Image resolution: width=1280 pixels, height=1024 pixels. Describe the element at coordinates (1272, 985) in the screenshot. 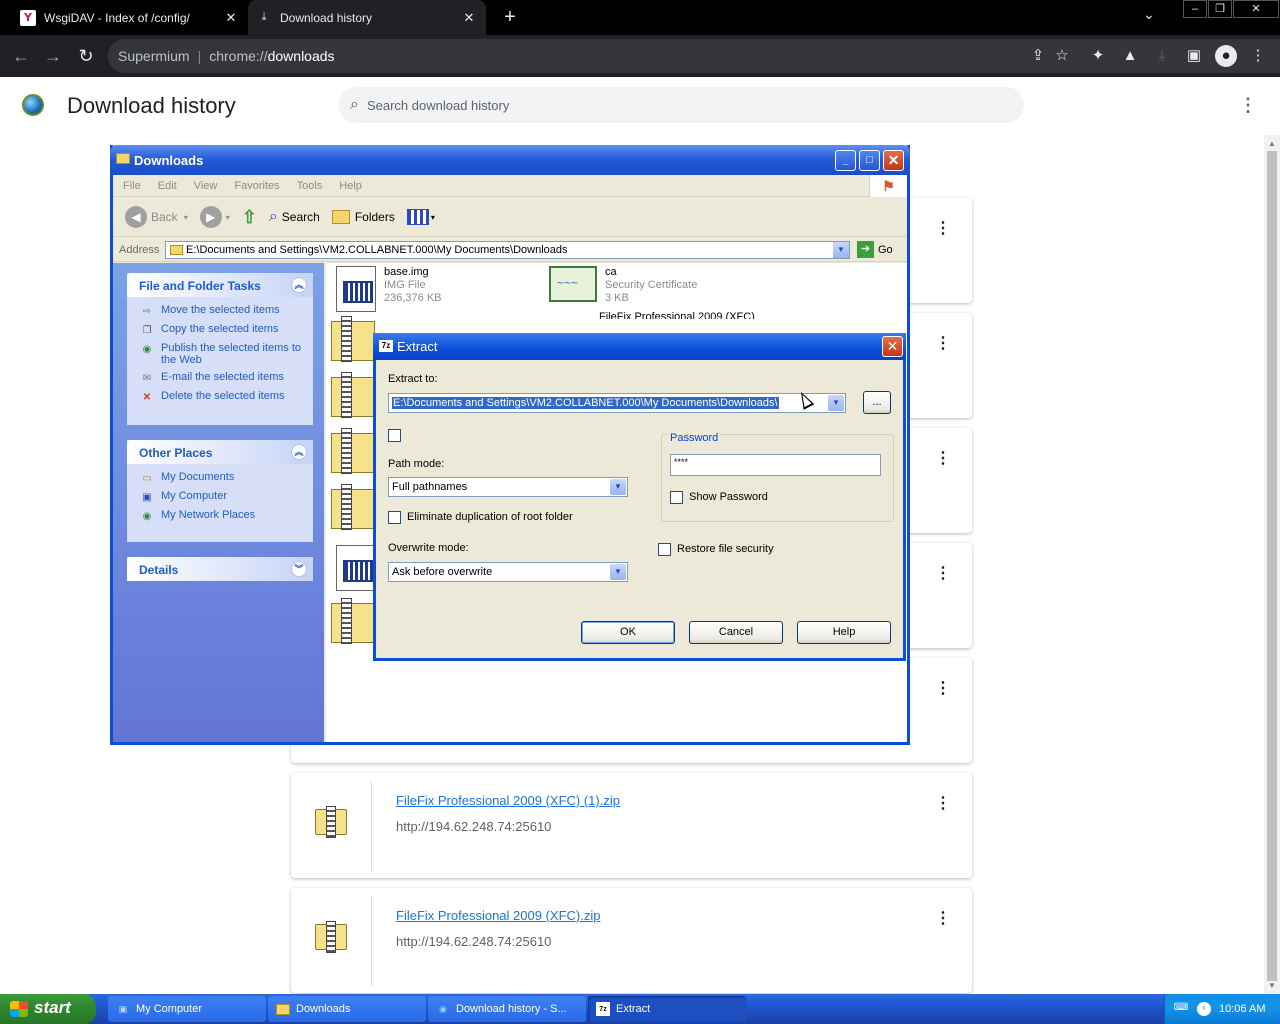

I see `scroll-down-icon: ▼` at that location.